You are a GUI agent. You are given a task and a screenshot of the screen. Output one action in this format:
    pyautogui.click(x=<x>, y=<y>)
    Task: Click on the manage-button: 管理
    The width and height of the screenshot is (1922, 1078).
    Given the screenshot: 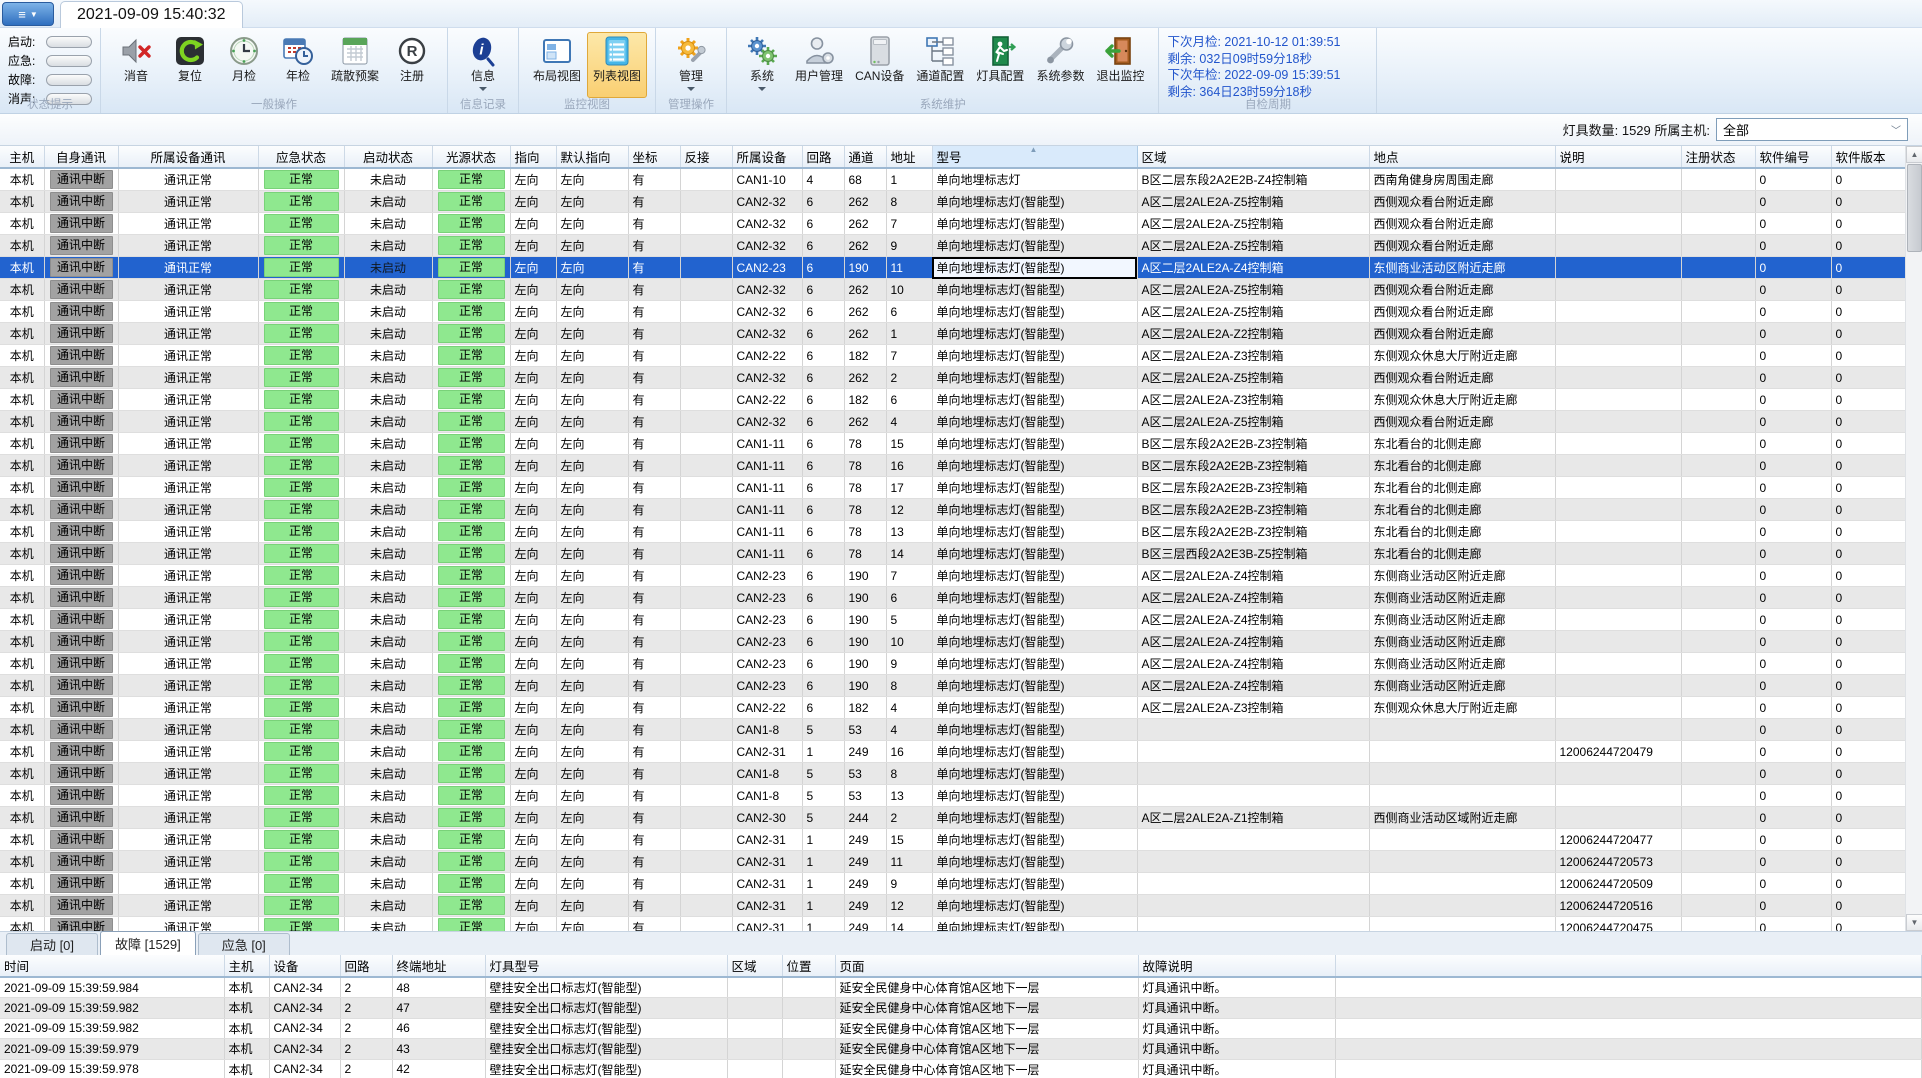 What is the action you would take?
    pyautogui.click(x=691, y=65)
    